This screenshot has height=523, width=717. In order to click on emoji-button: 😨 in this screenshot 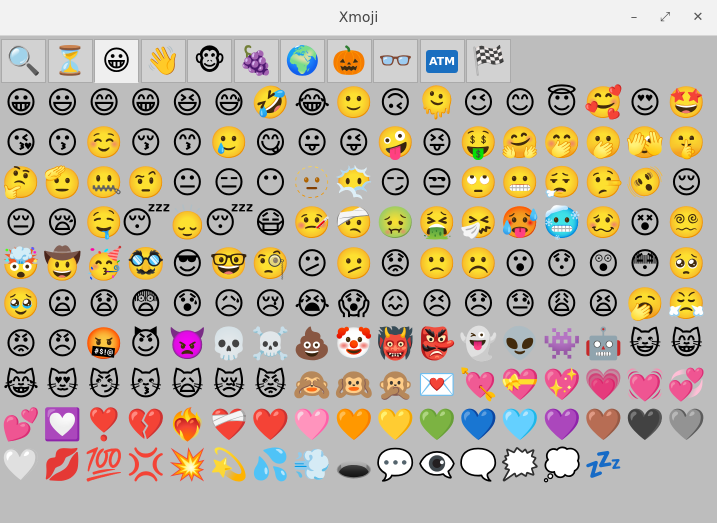, I will do `click(146, 305)`.